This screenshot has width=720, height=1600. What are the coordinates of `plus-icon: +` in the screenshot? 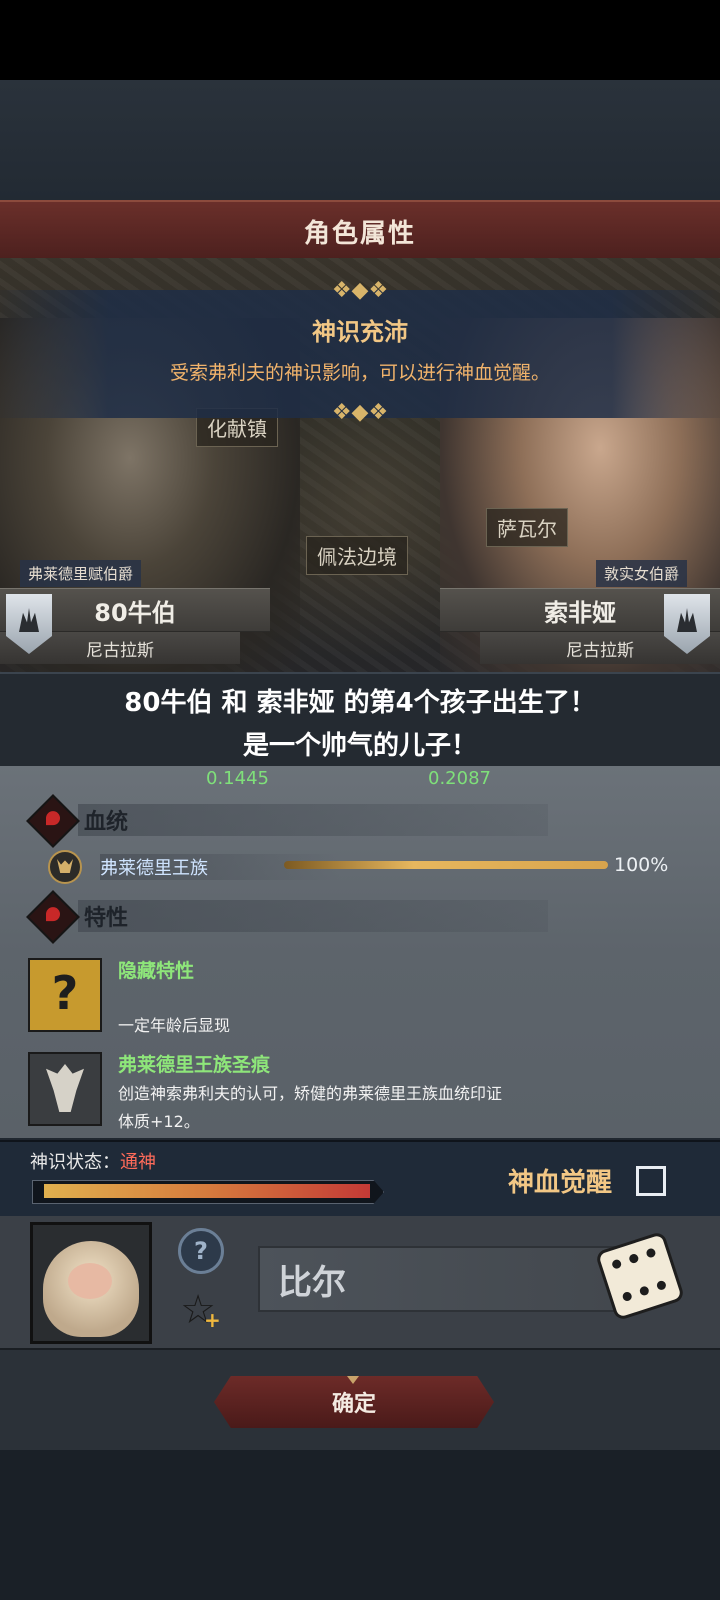 It's located at (212, 1320).